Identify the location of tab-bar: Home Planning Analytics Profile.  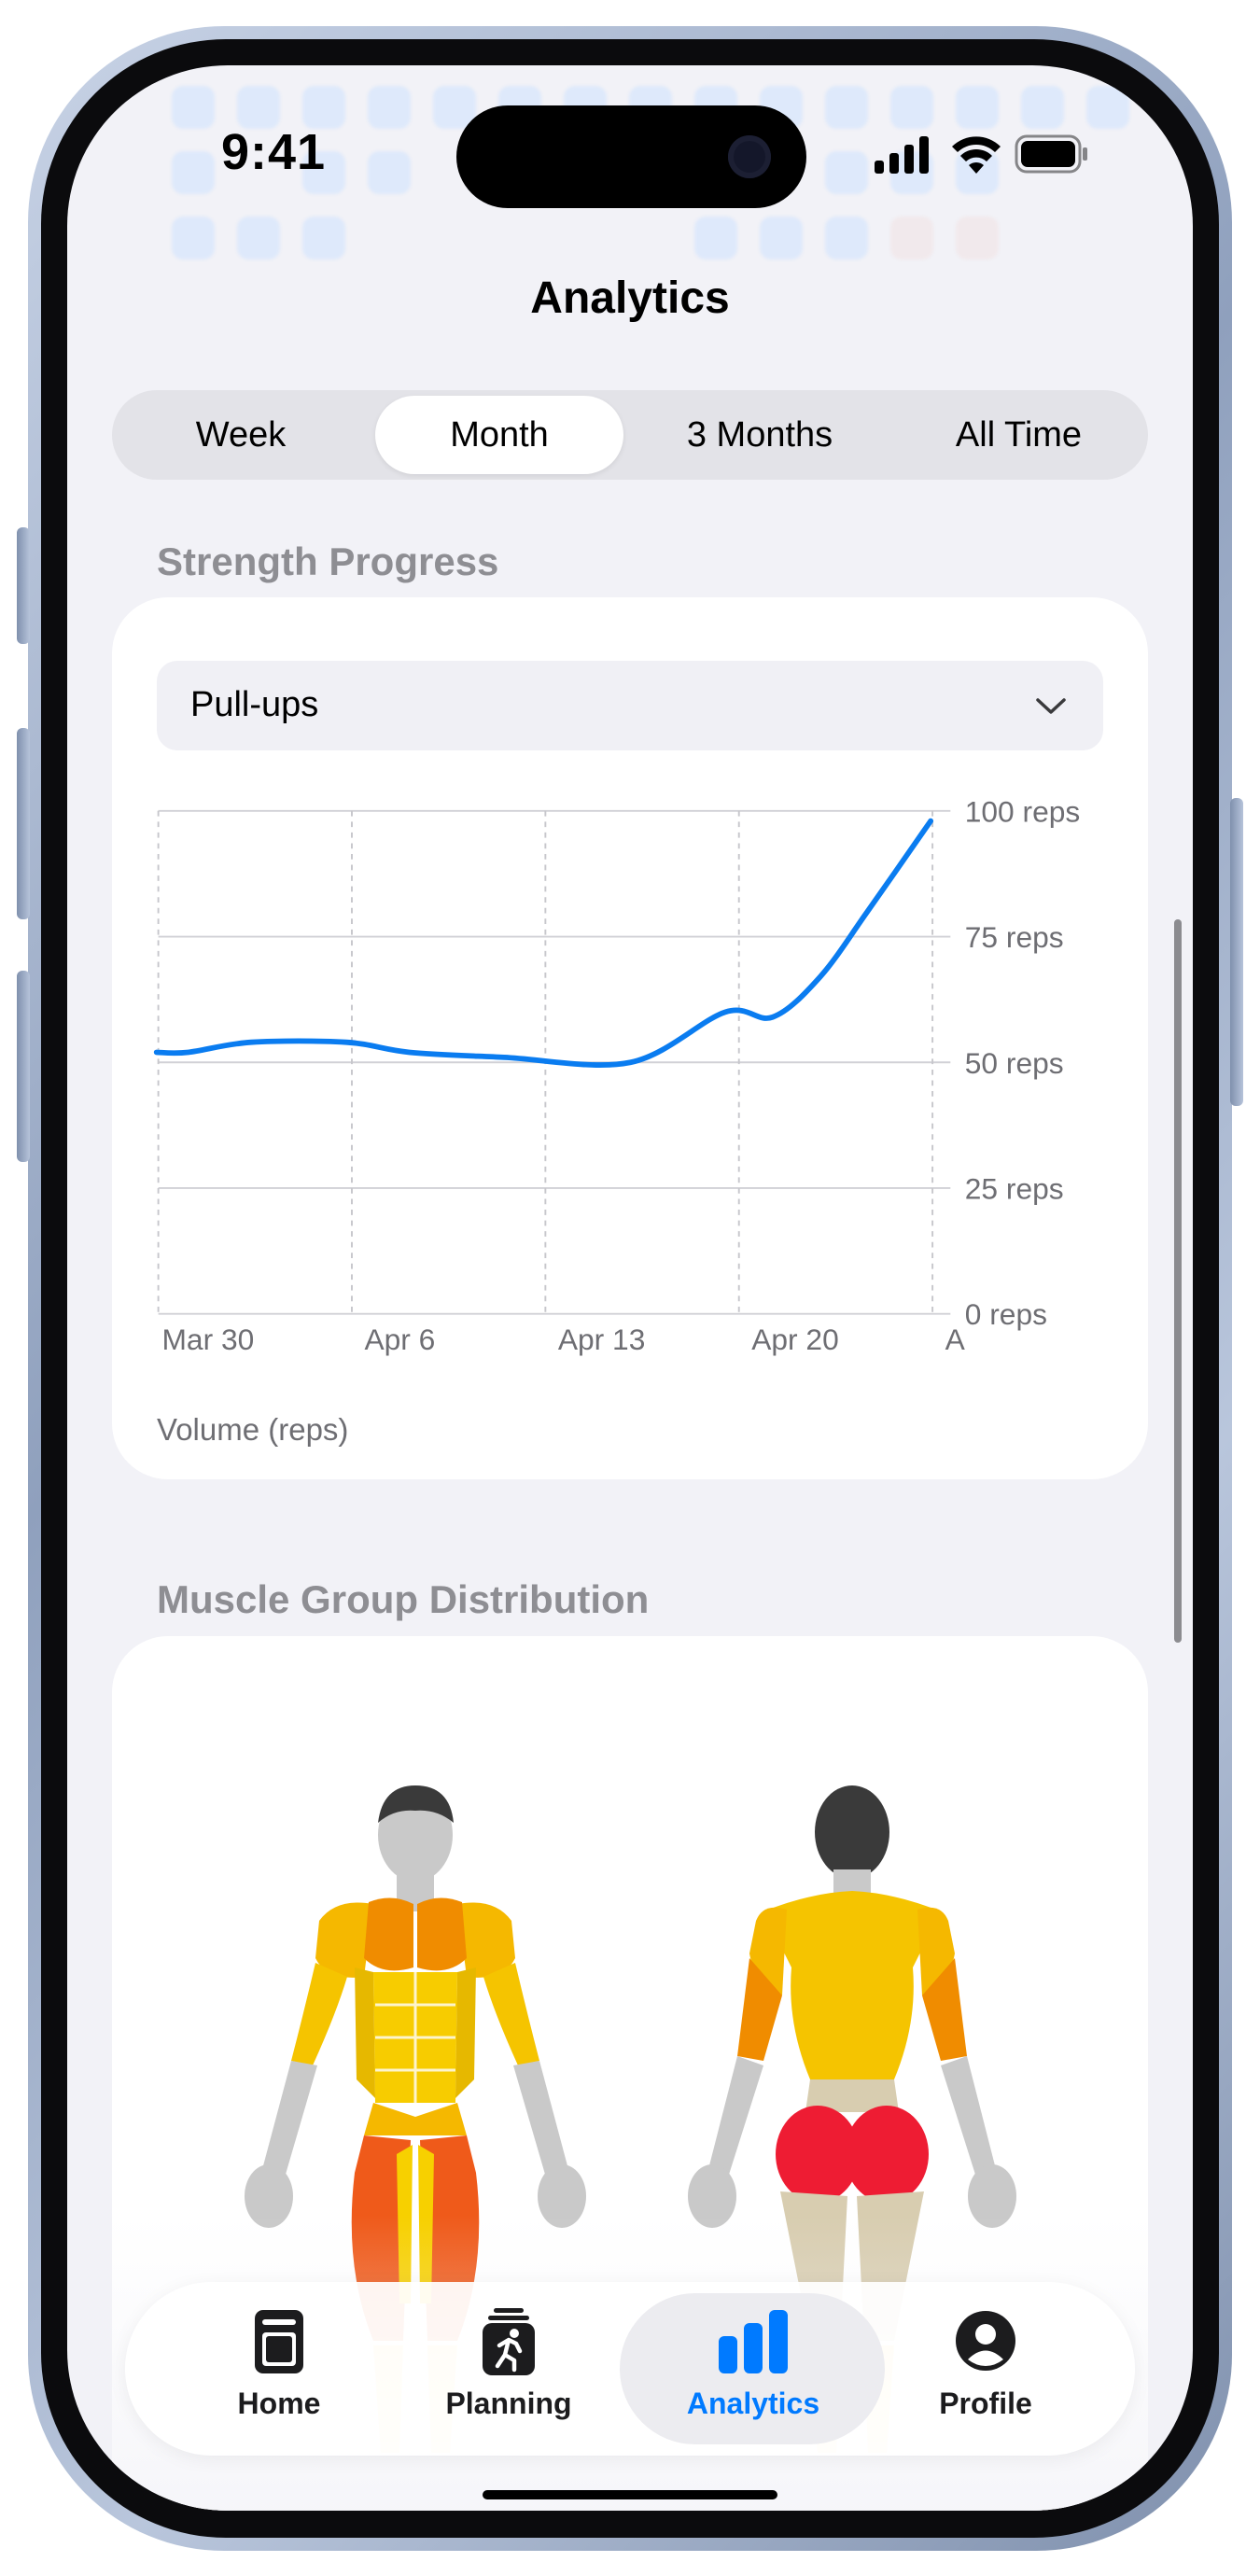
(630, 2369).